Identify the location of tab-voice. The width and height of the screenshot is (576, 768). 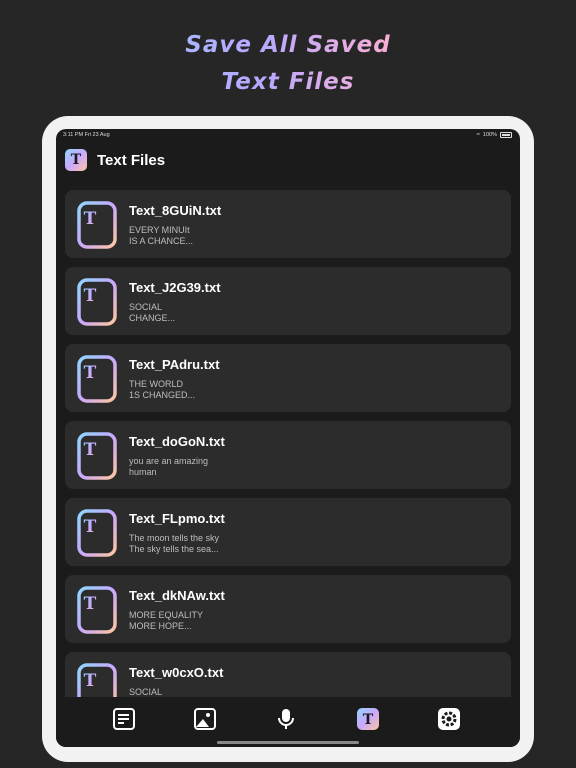
(286, 719).